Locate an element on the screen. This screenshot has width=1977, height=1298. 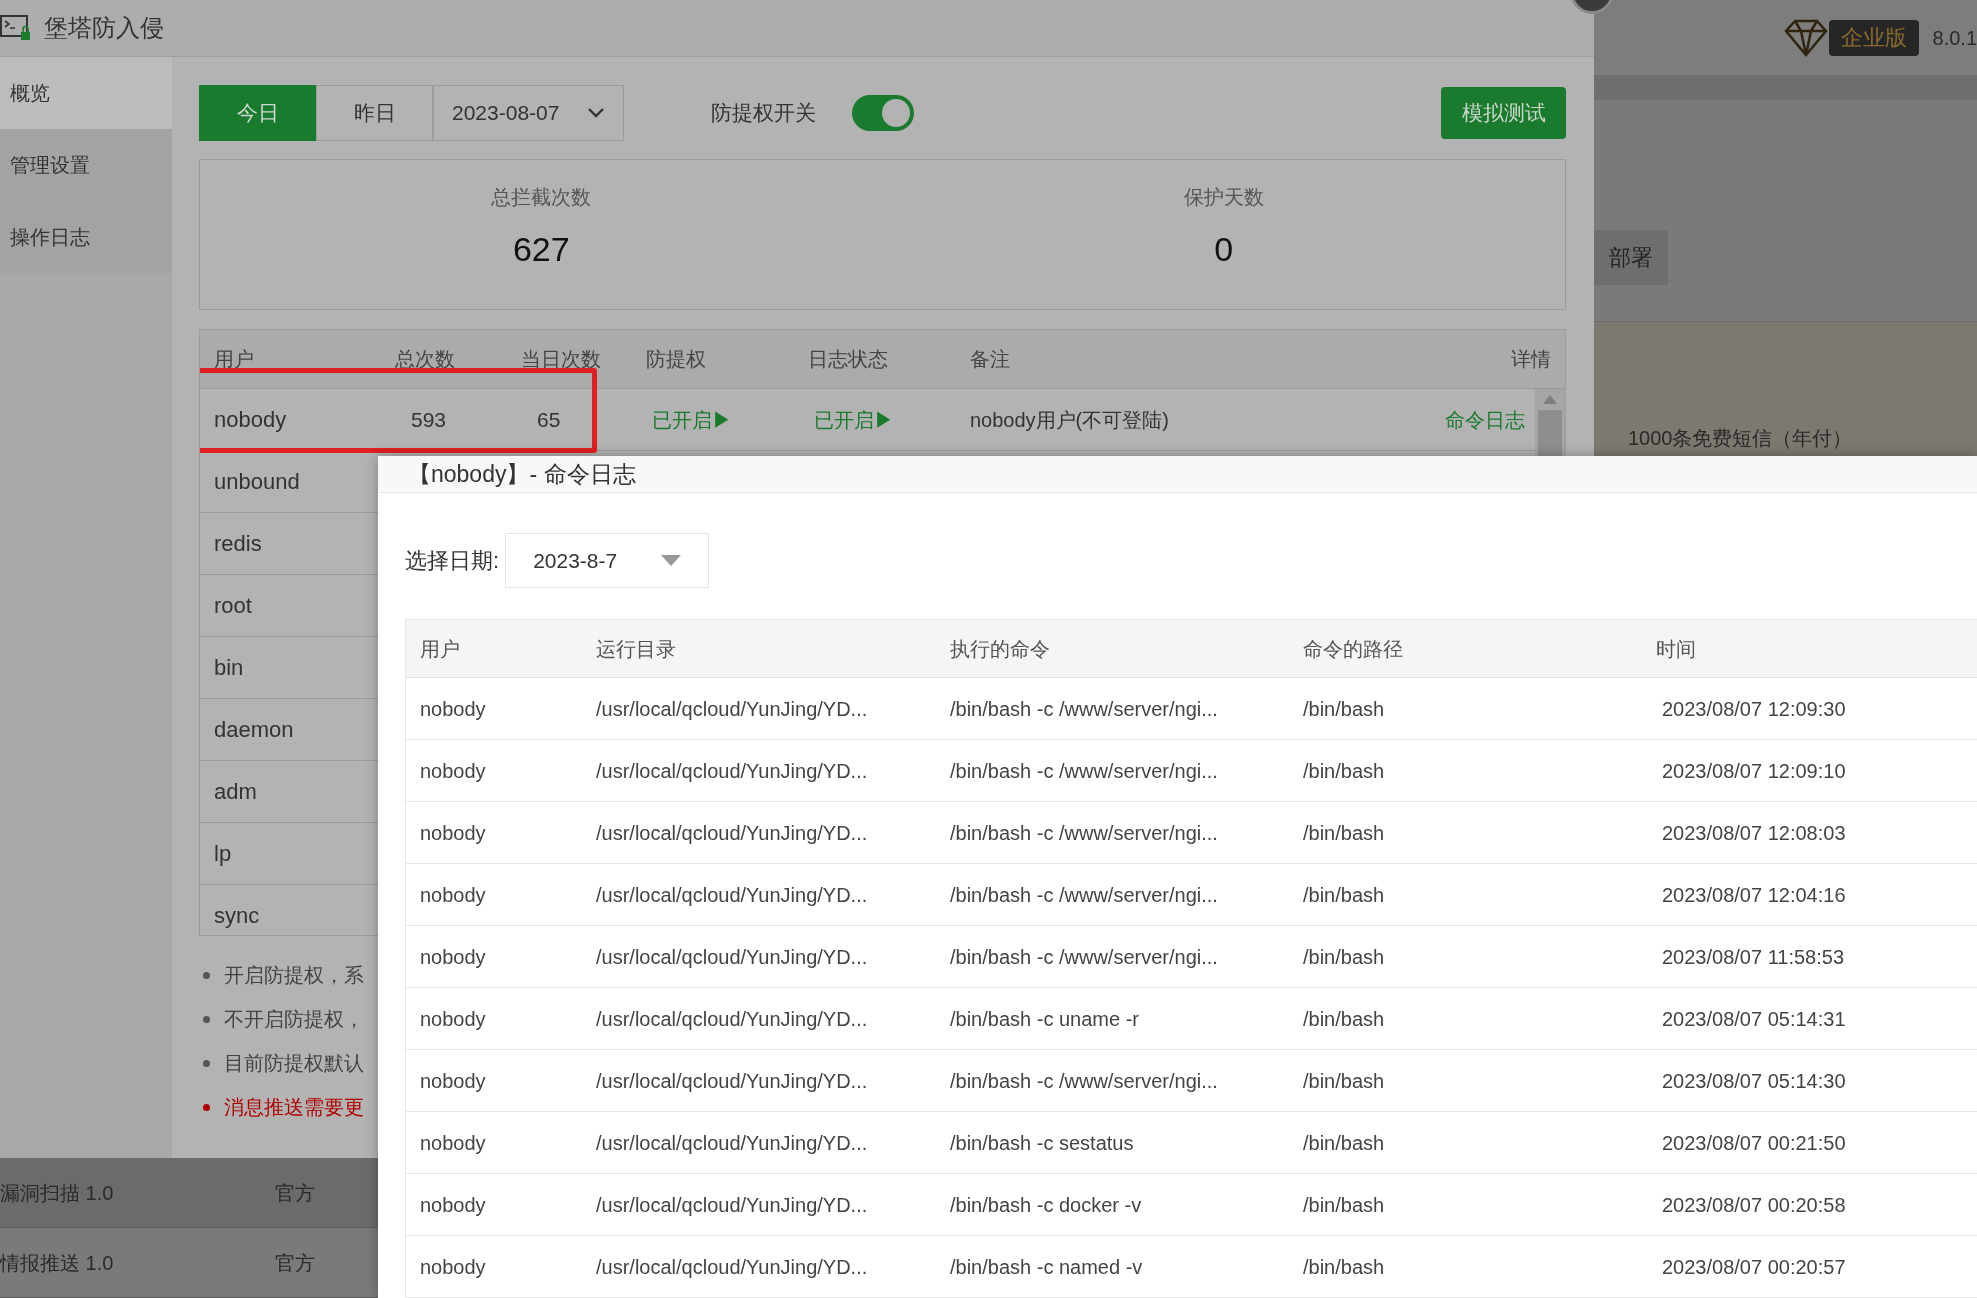
scroll-up-icon is located at coordinates (1550, 399).